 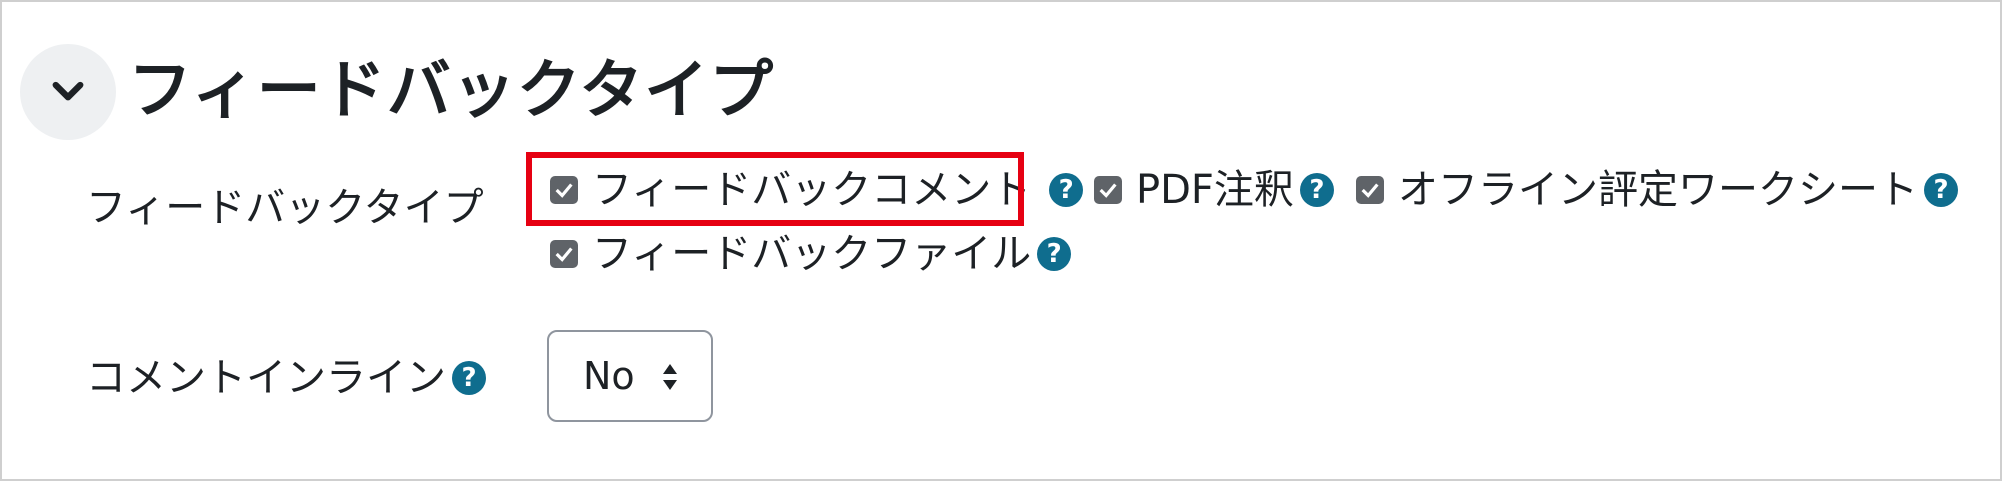 I want to click on feedback-files-label: フィードバックファイル, so click(x=812, y=254).